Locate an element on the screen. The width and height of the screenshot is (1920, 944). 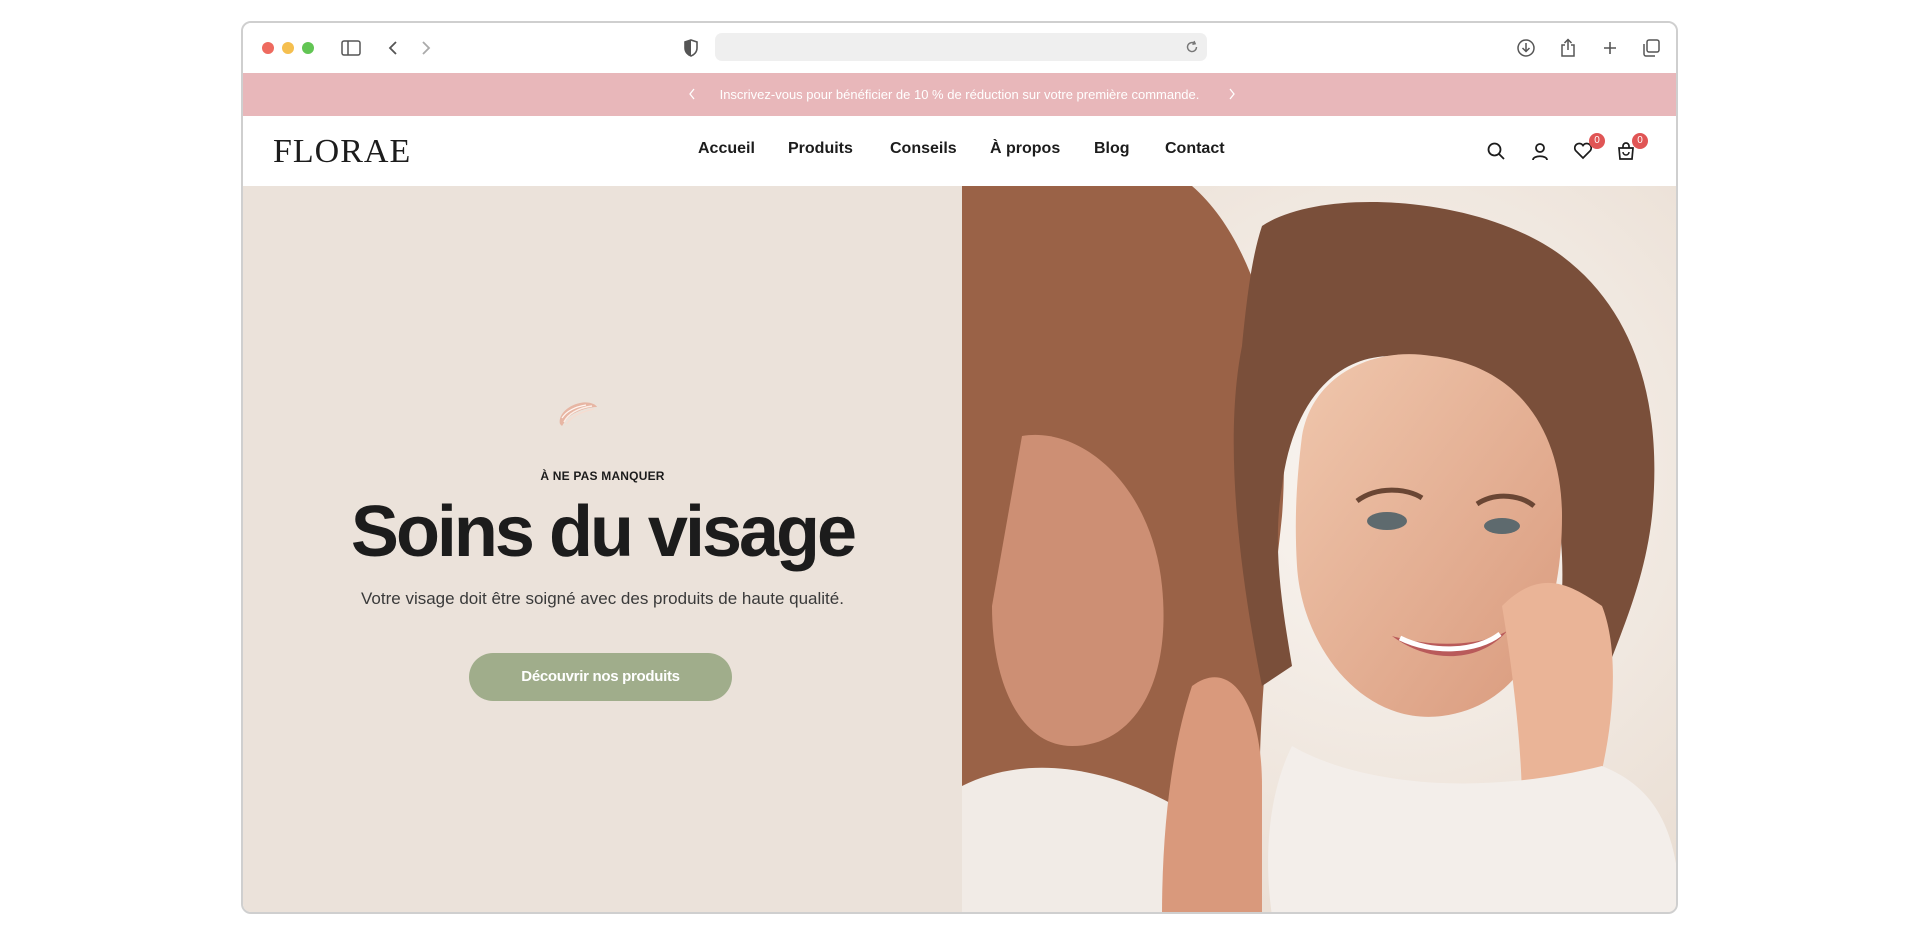
browser-toolbar is located at coordinates (959, 48).